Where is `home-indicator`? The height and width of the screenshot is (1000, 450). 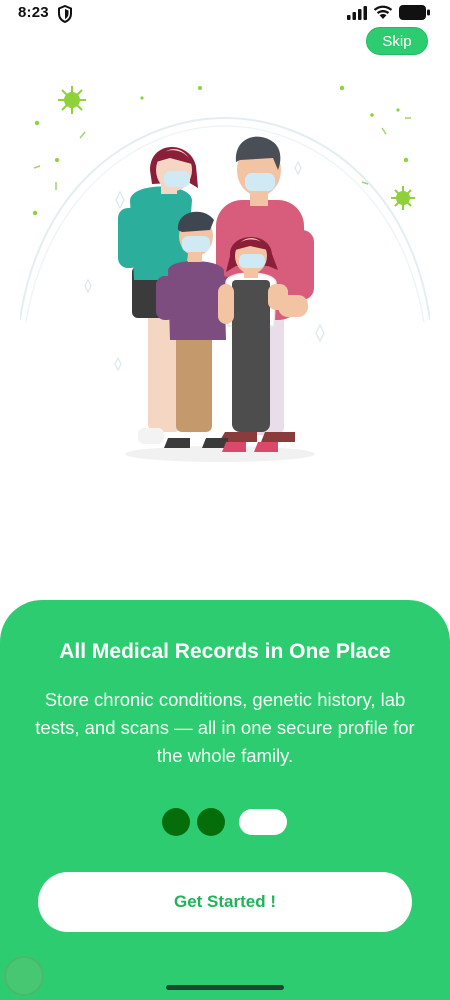
home-indicator is located at coordinates (225, 987).